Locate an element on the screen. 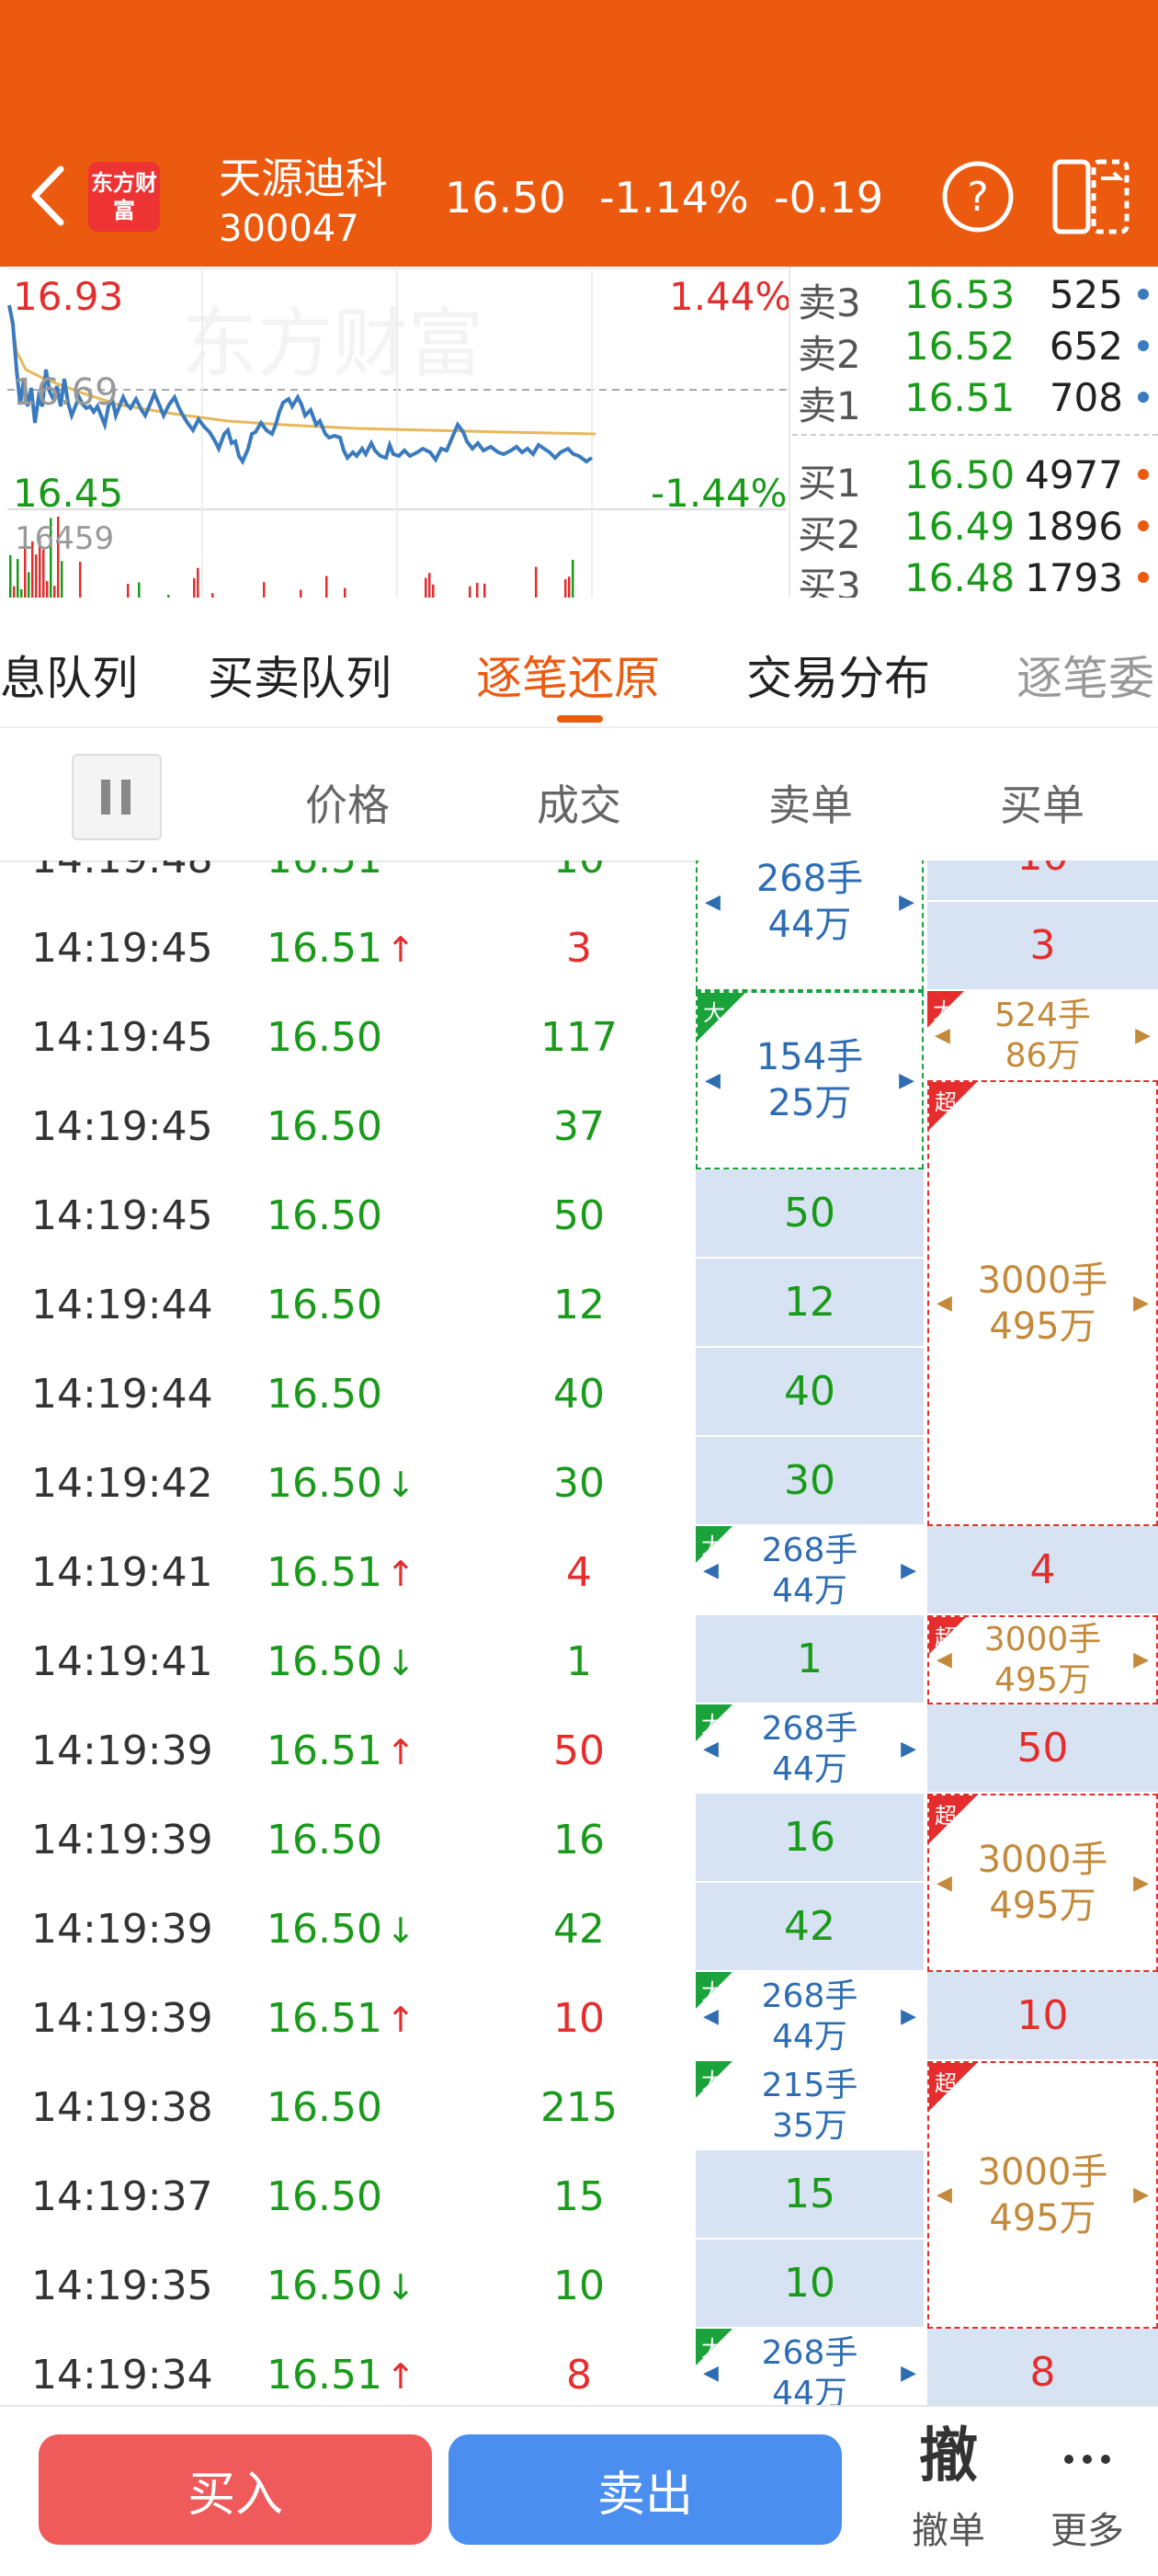 The height and width of the screenshot is (2576, 1158). order-volume: 40 is located at coordinates (809, 1391).